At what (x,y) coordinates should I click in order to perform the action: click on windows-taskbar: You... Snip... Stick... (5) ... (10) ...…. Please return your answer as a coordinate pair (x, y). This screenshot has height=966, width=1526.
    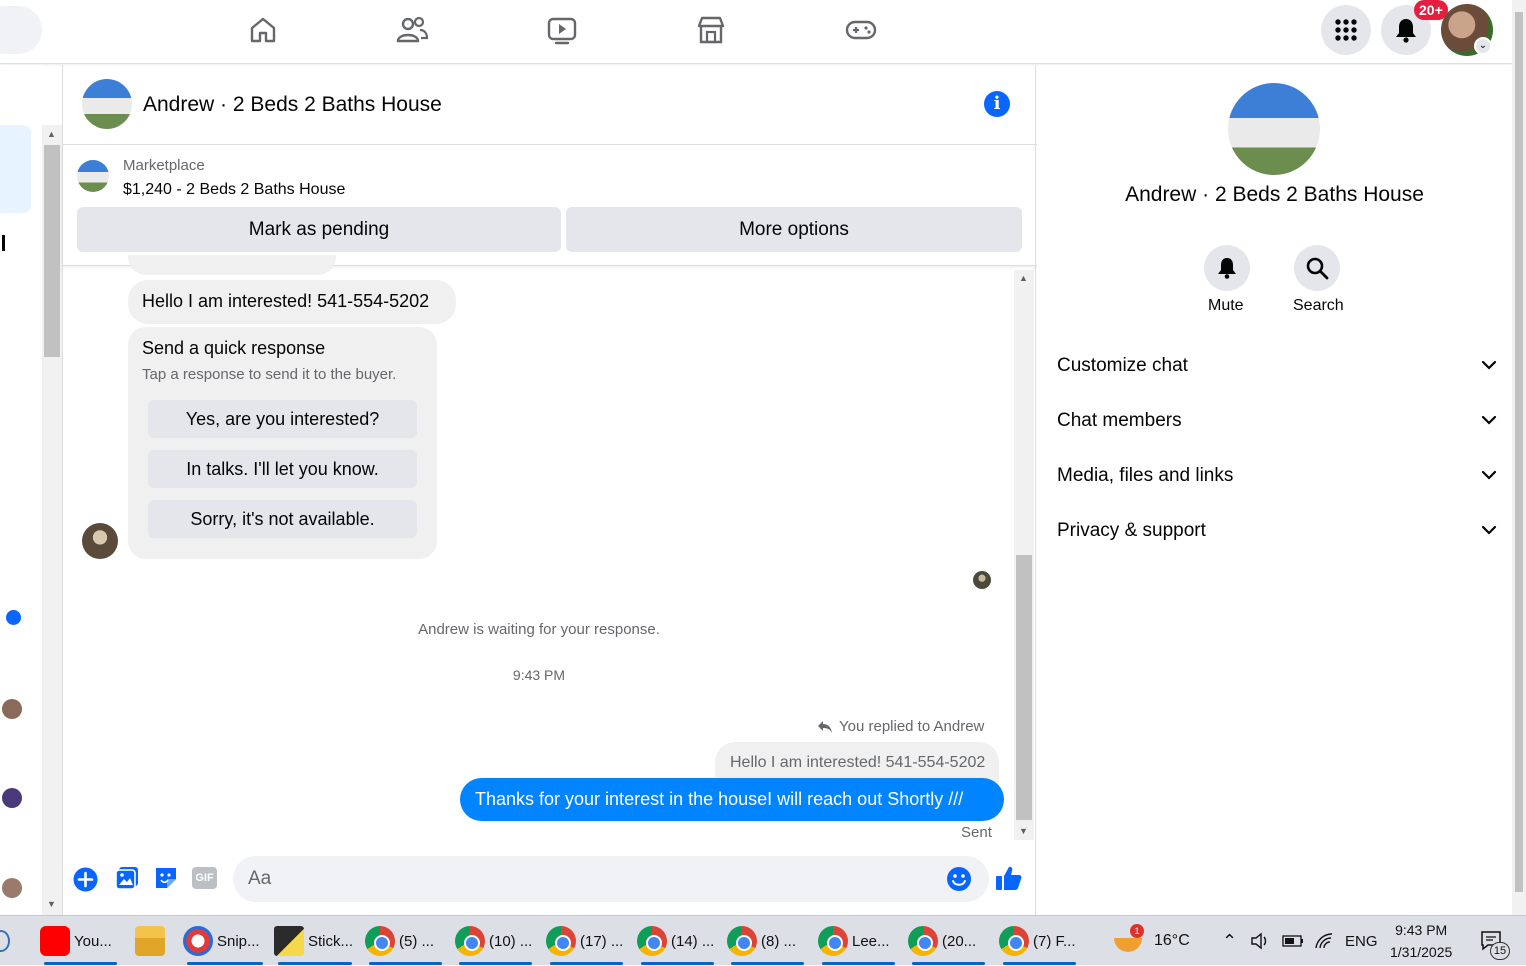
    Looking at the image, I should click on (763, 940).